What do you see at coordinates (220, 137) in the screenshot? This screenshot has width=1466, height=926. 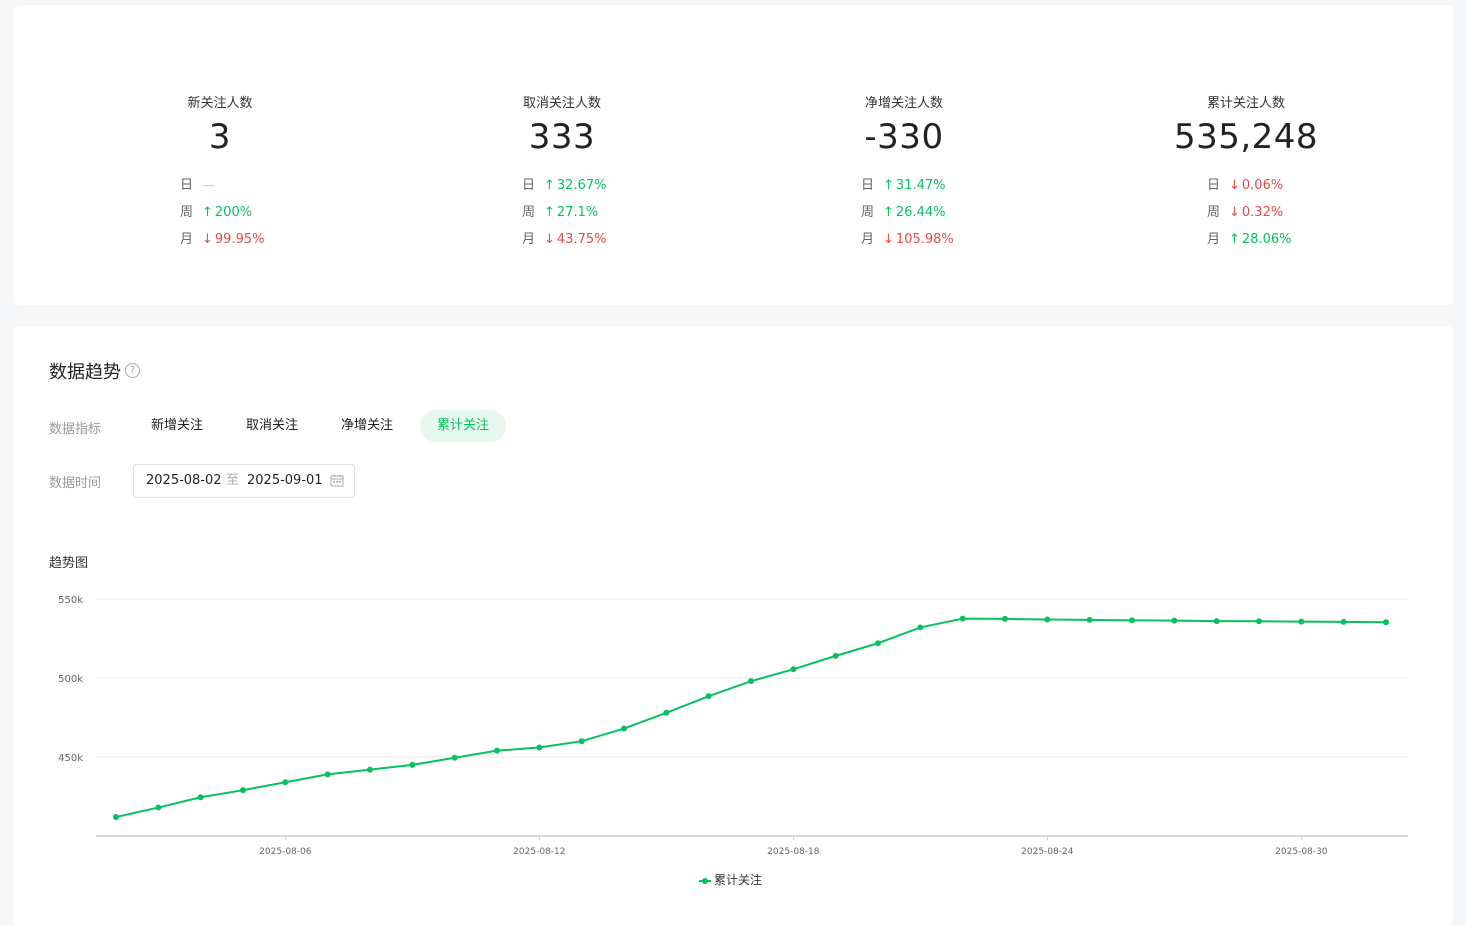 I see `stat-value: 3` at bounding box center [220, 137].